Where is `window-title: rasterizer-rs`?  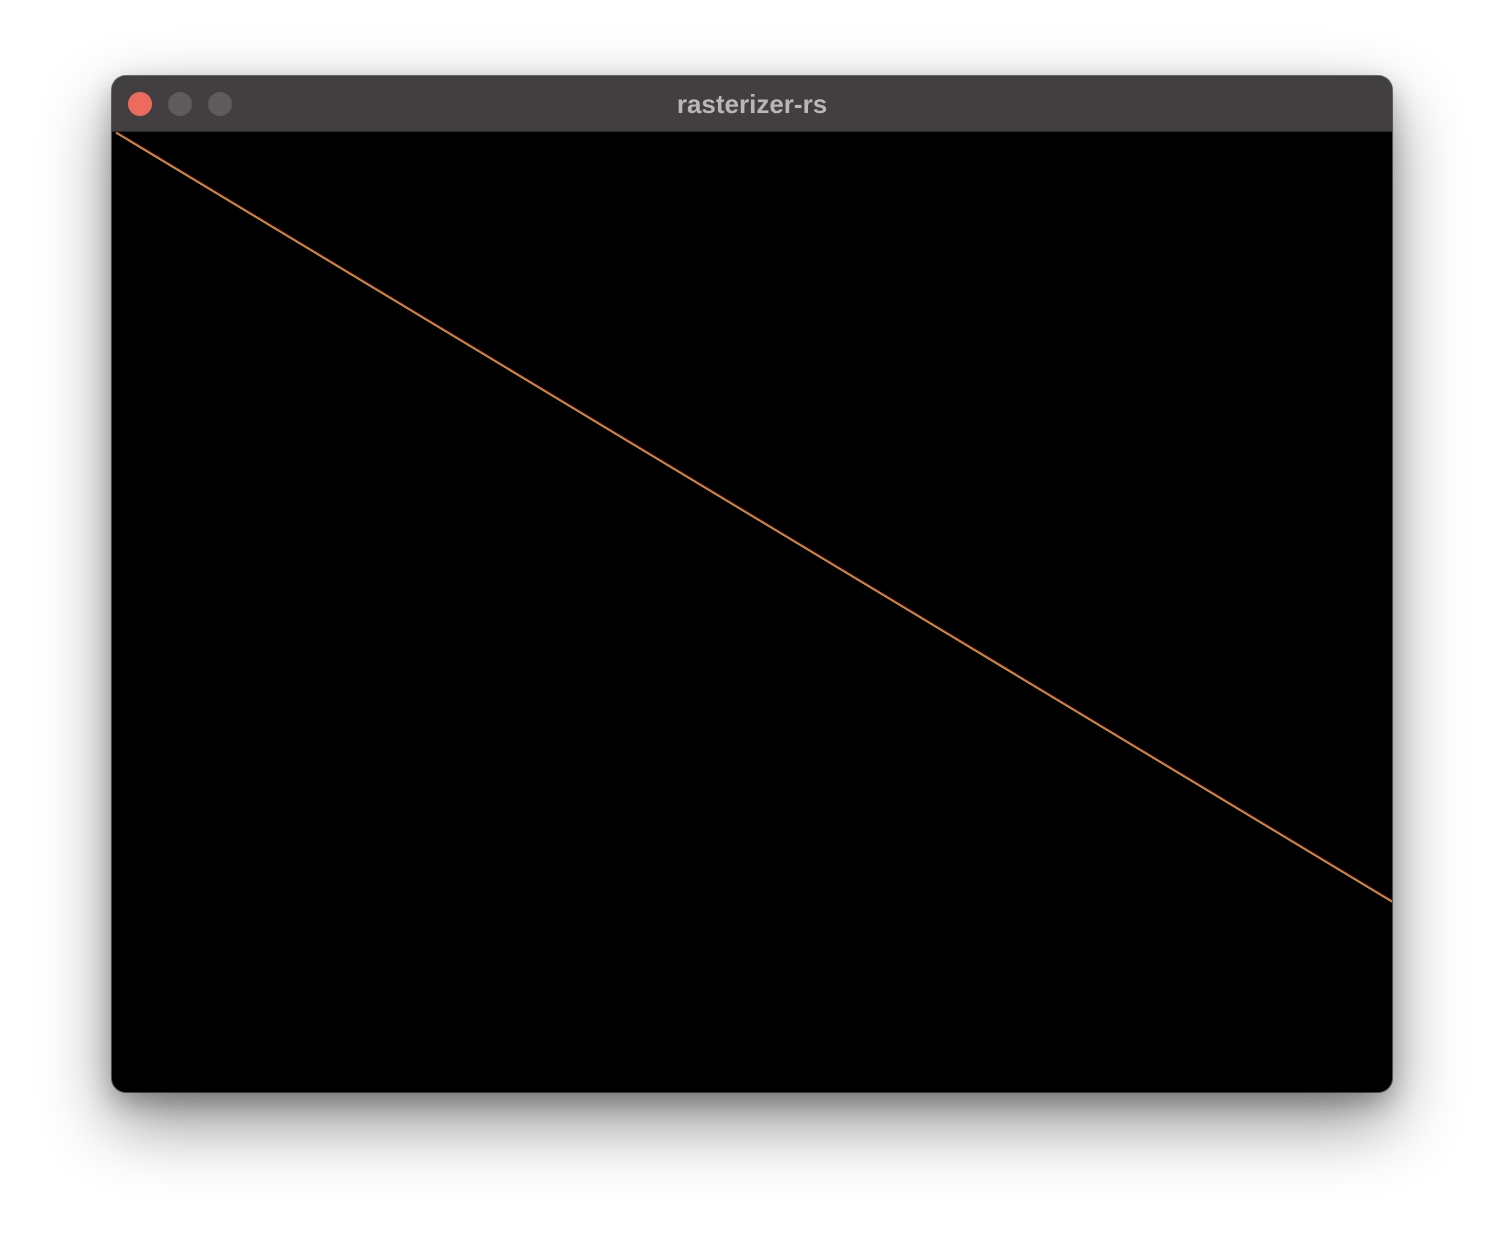
window-title: rasterizer-rs is located at coordinates (752, 104).